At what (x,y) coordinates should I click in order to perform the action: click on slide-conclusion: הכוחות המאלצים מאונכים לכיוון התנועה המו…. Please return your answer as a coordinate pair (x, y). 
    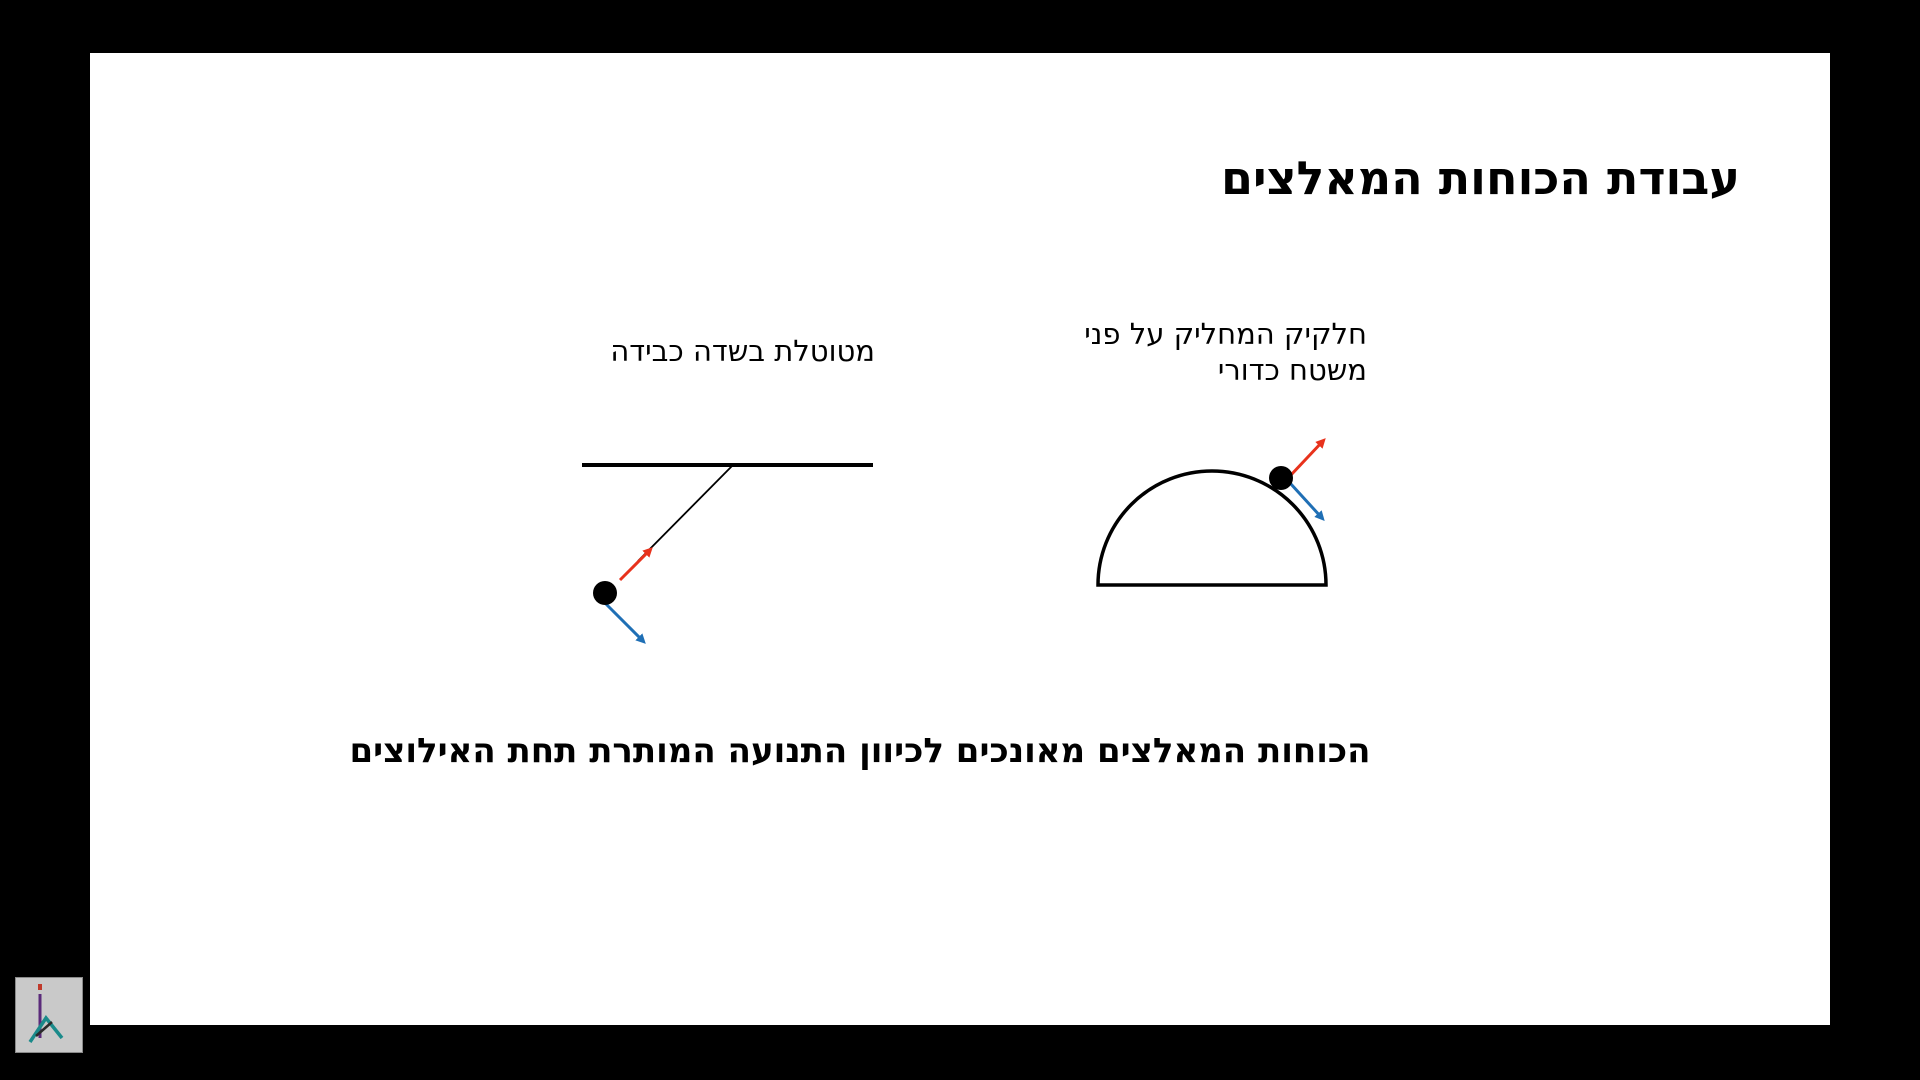
    Looking at the image, I should click on (860, 751).